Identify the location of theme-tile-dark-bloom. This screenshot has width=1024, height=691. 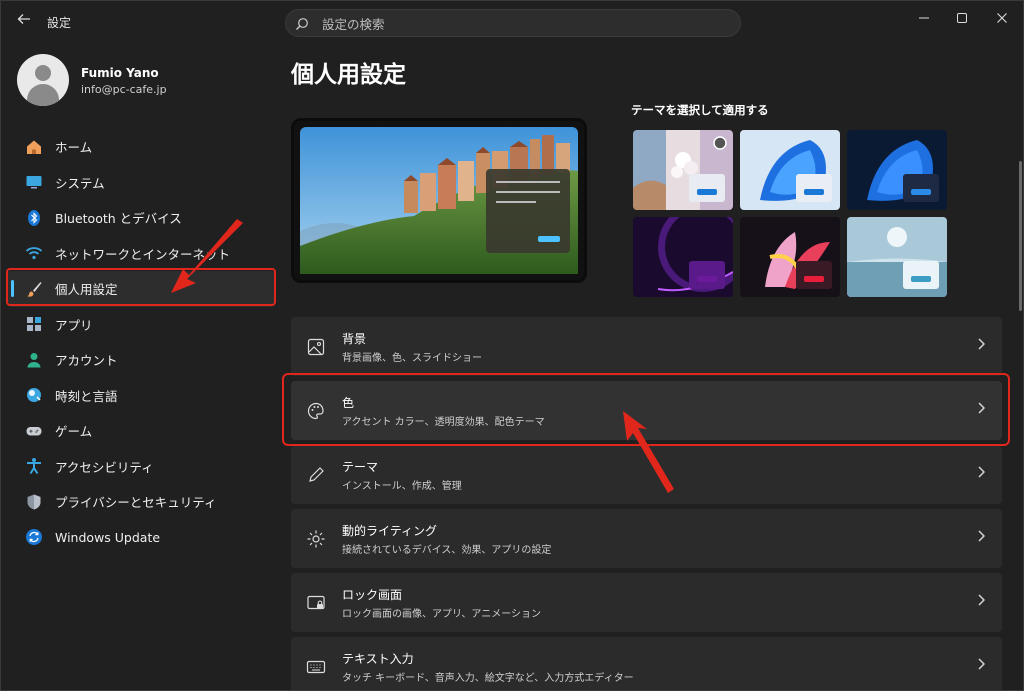
(897, 170).